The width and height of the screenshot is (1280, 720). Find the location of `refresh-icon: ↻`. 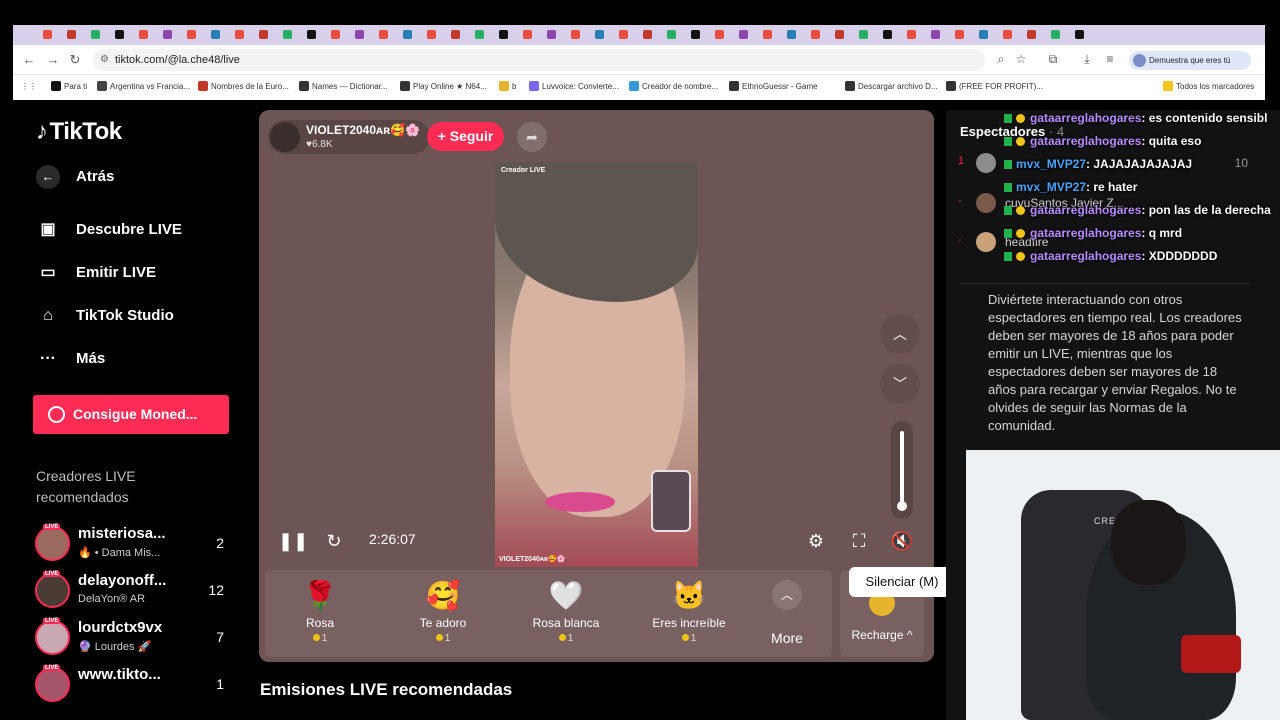

refresh-icon: ↻ is located at coordinates (334, 541).